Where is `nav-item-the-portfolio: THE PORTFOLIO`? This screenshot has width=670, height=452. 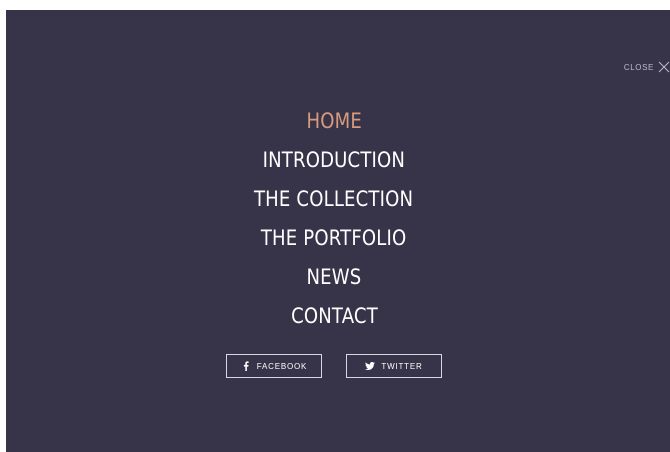
nav-item-the-portfolio: THE PORTFOLIO is located at coordinates (334, 238).